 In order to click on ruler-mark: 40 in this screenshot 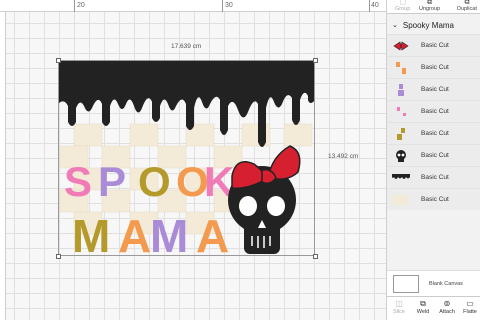, I will do `click(375, 5)`.